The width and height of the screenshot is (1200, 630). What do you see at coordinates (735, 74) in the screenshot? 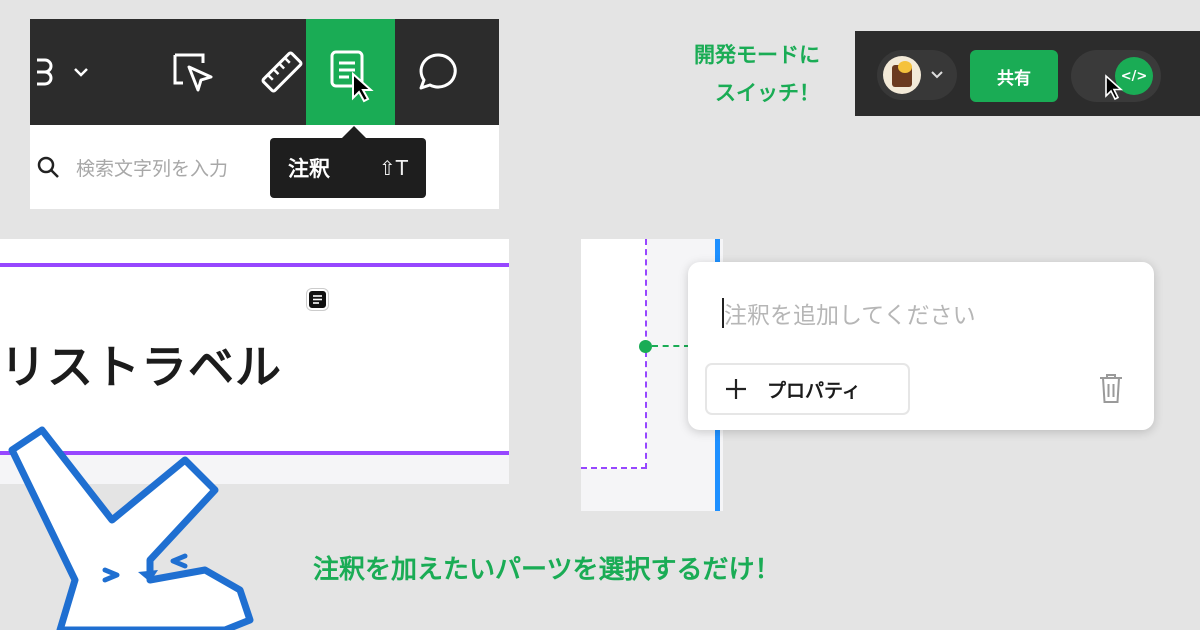
I see `devmode-caption: 開発モードに スイッチ！` at bounding box center [735, 74].